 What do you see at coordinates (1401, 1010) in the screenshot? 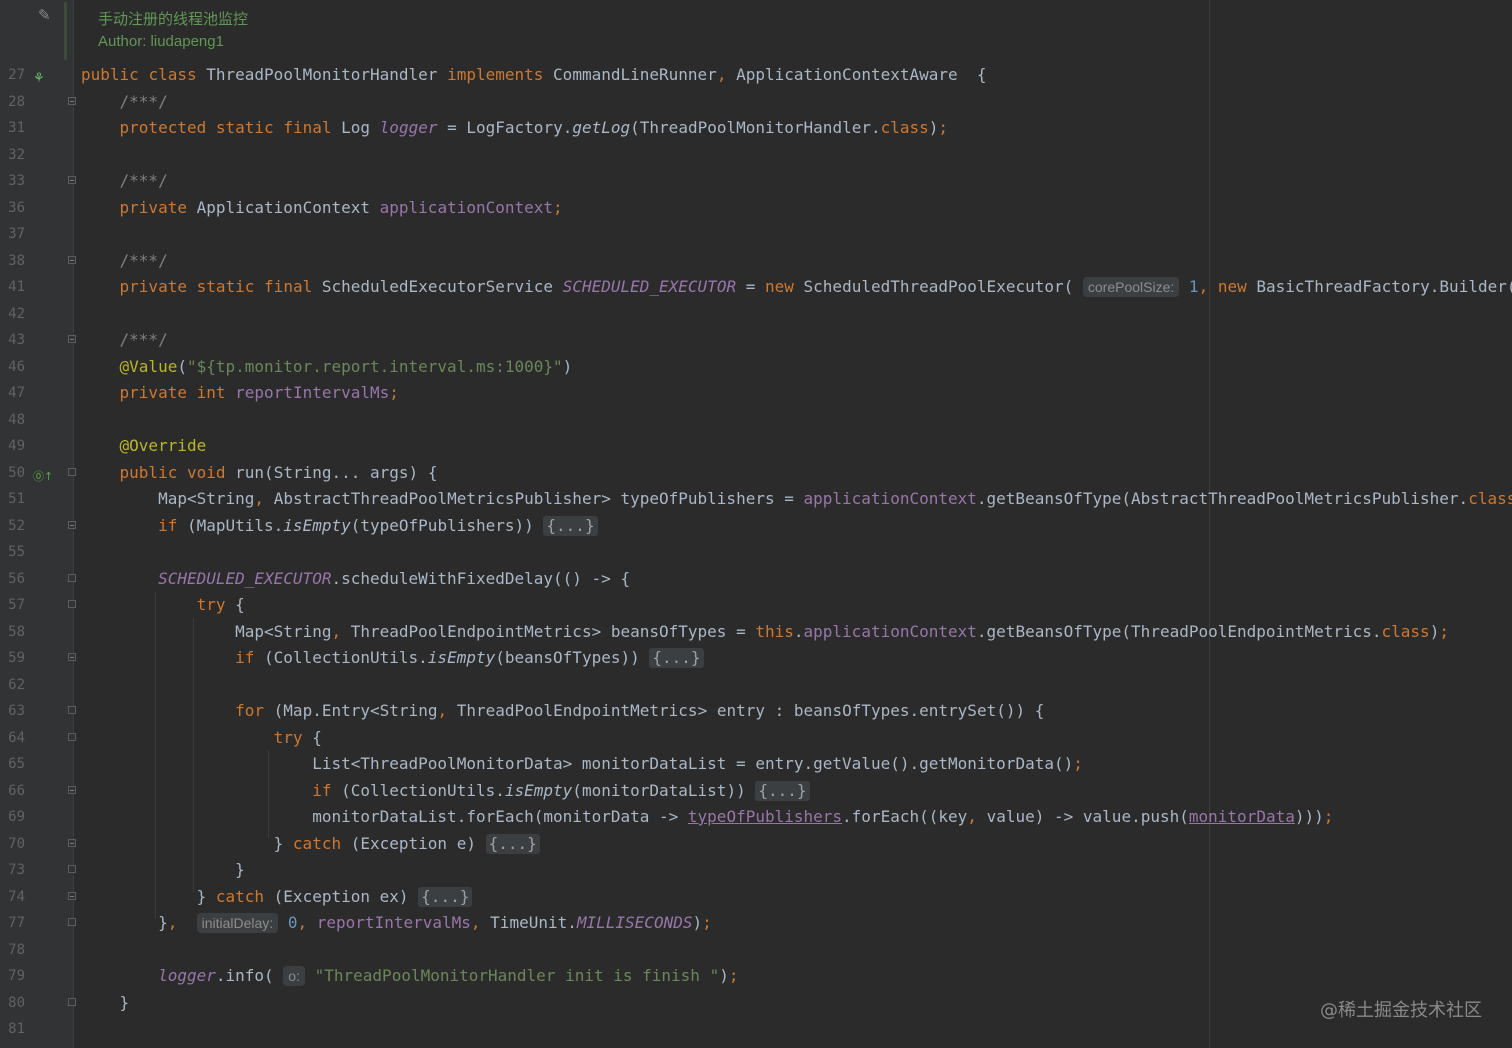
I see `watermark: @稀土掘金技术社区` at bounding box center [1401, 1010].